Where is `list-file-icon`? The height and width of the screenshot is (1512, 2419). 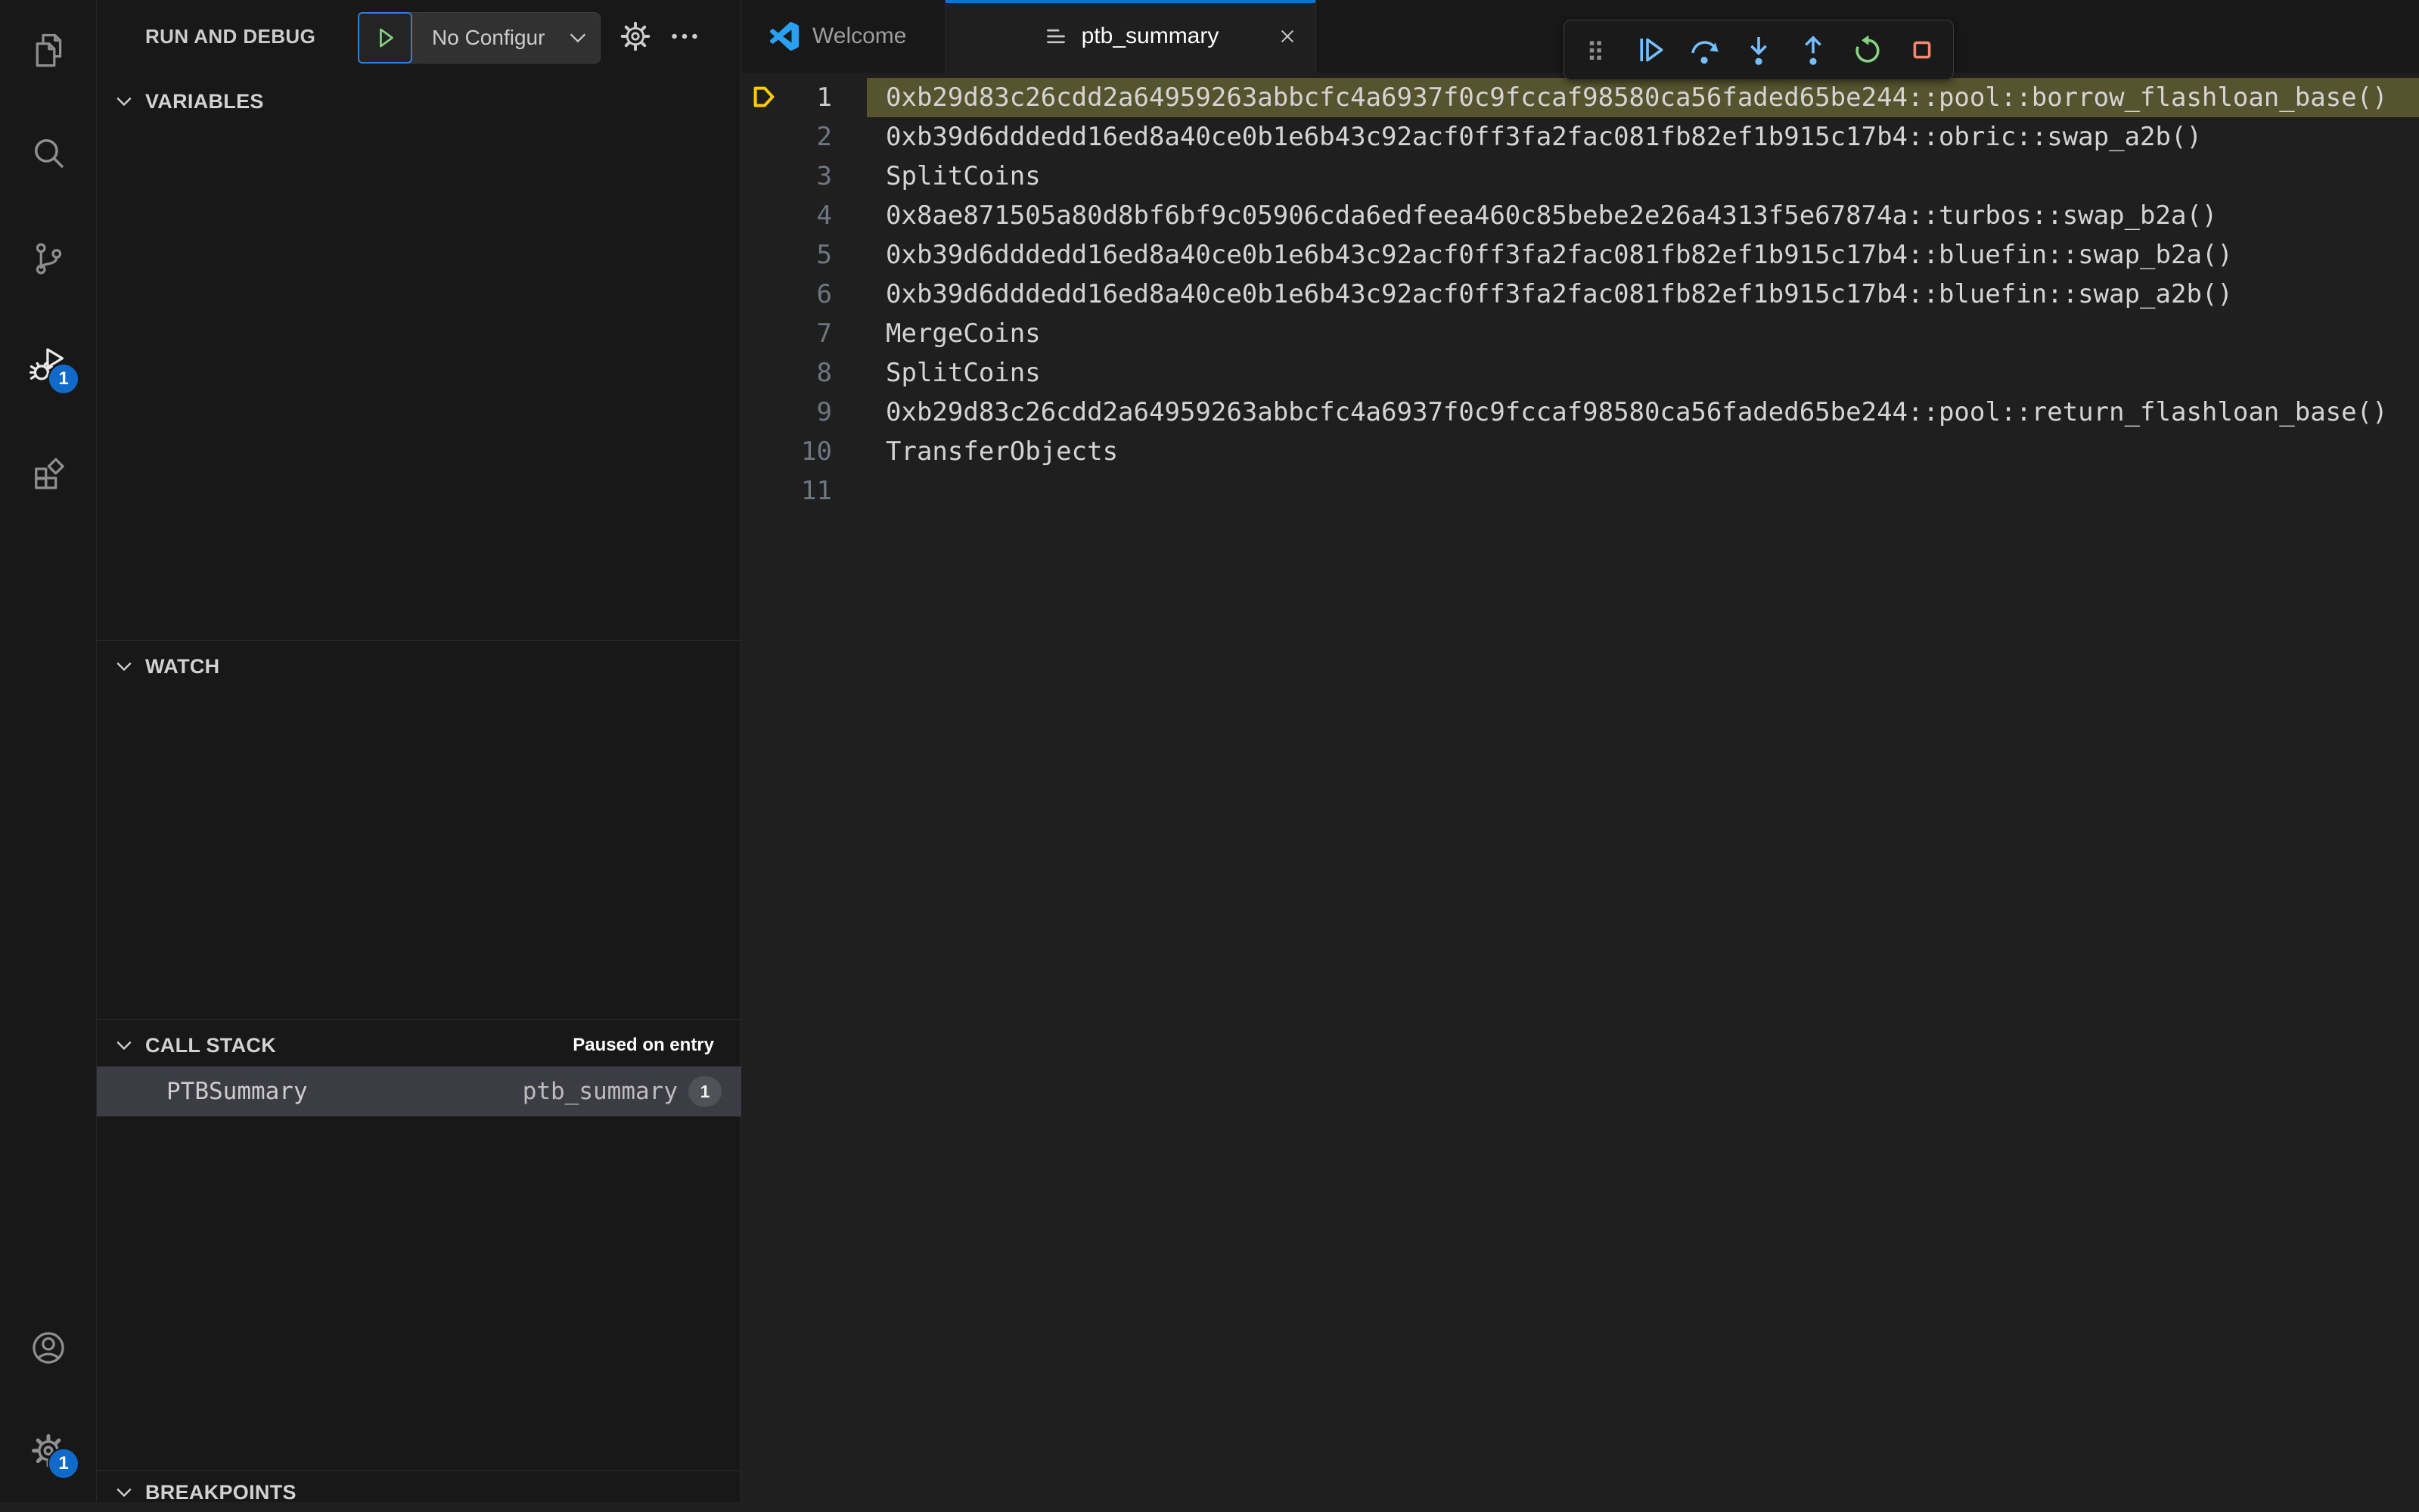 list-file-icon is located at coordinates (1056, 36).